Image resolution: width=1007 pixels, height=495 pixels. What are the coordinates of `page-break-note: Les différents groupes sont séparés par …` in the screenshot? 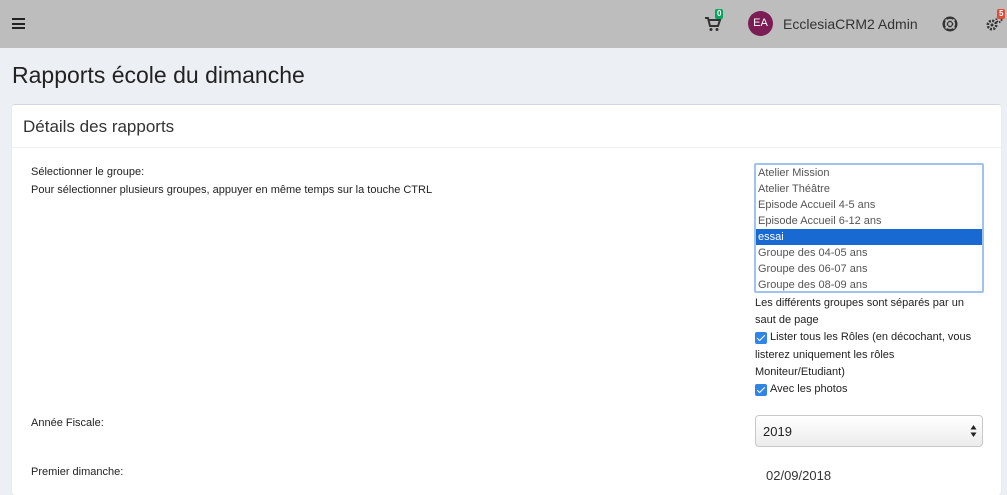 It's located at (859, 303).